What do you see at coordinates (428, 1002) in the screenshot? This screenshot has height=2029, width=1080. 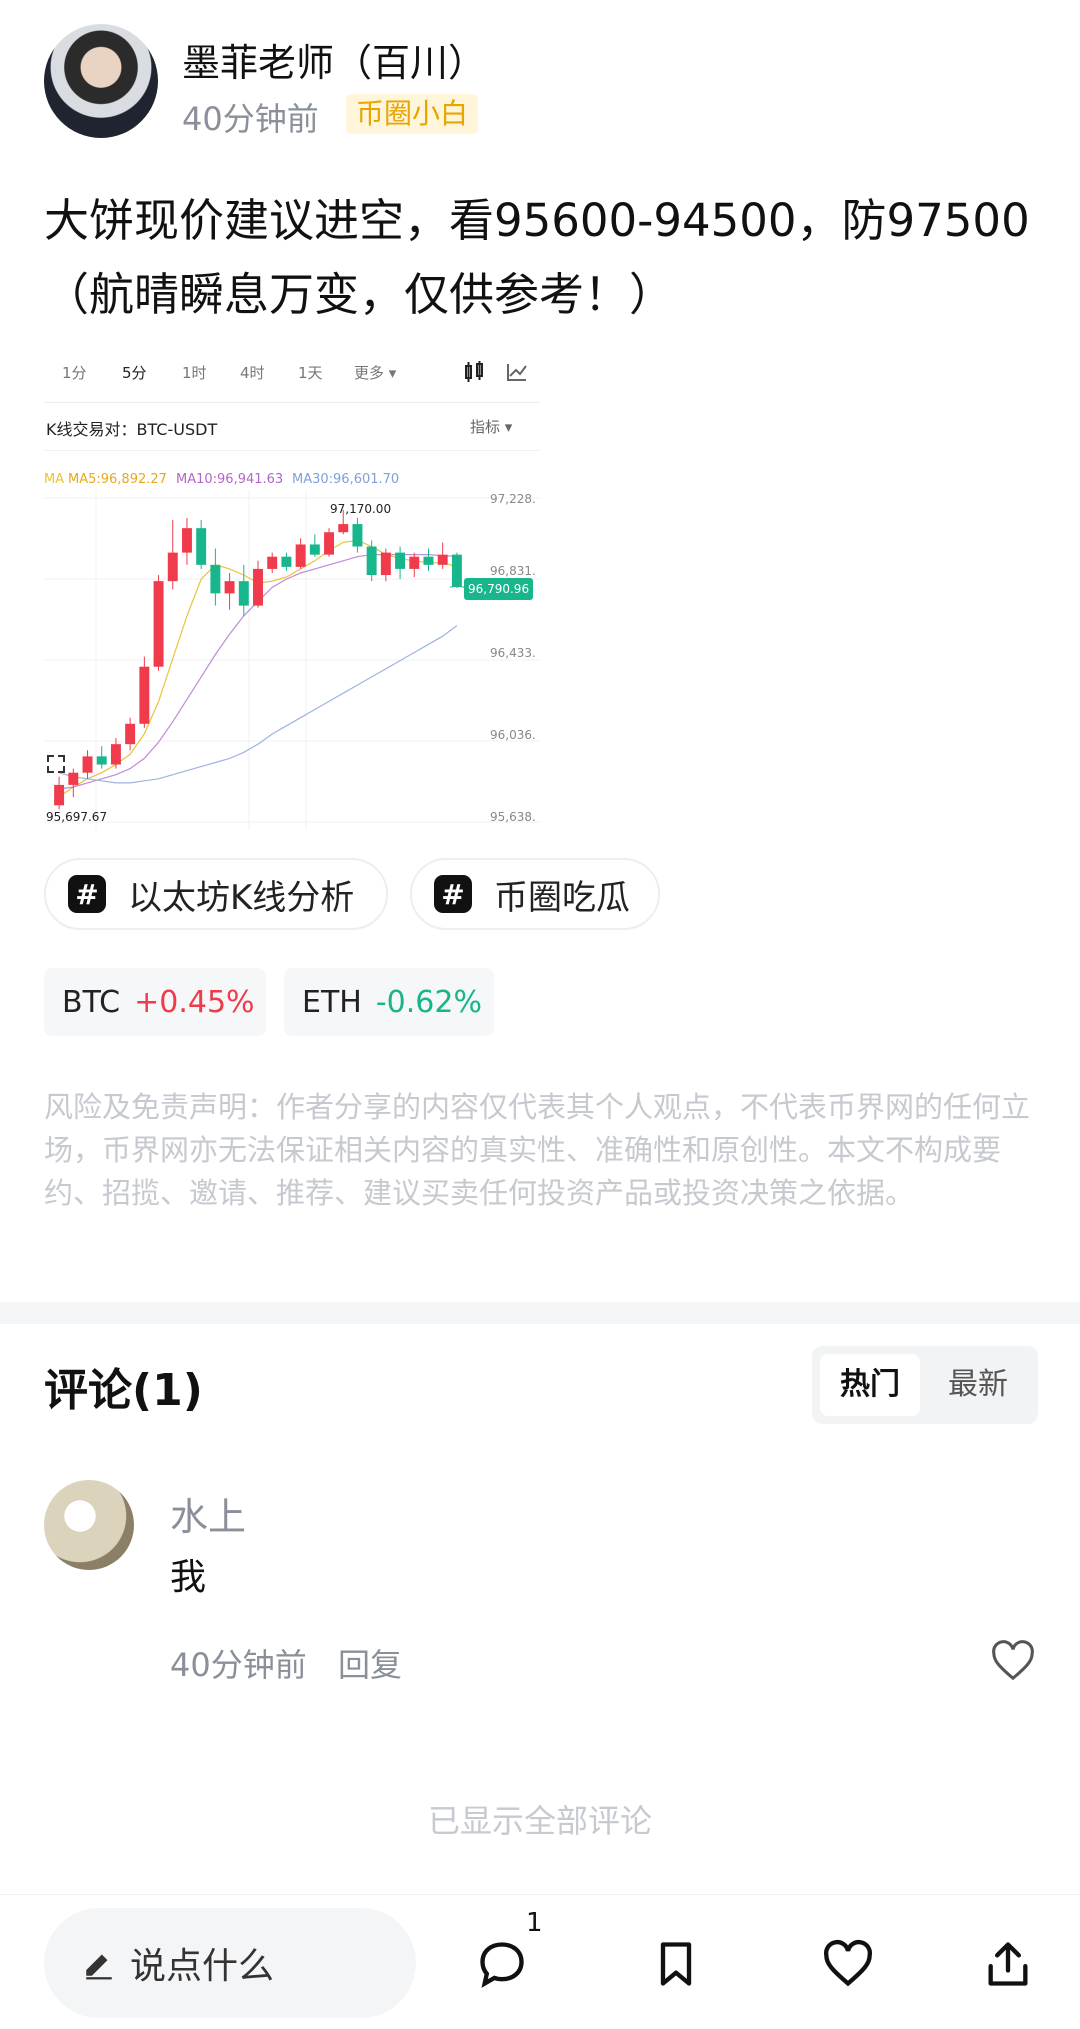 I see `ticker-change: -0.62%` at bounding box center [428, 1002].